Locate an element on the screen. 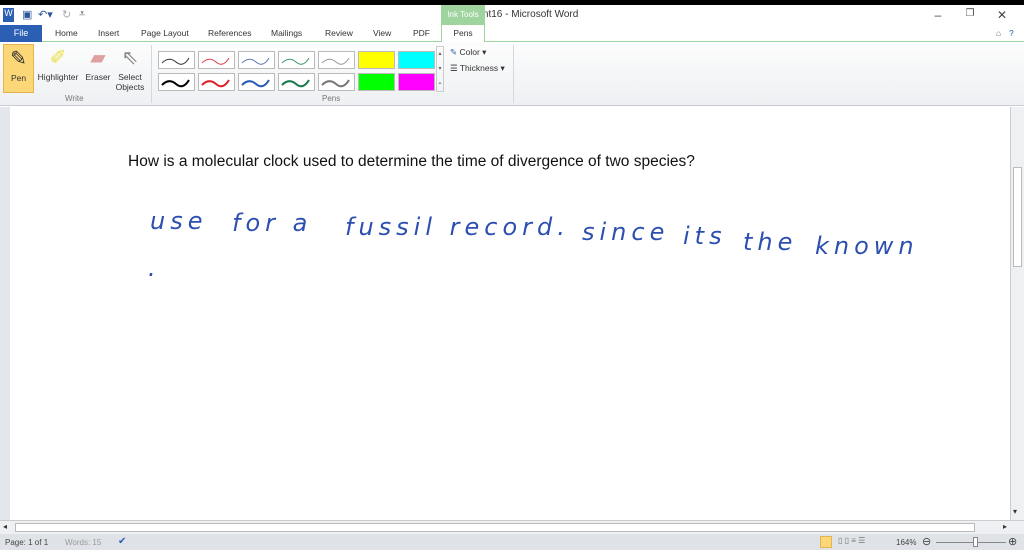 This screenshot has height=550, width=1024. horizontal-scrollbar: ◂ ▸ is located at coordinates (512, 527).